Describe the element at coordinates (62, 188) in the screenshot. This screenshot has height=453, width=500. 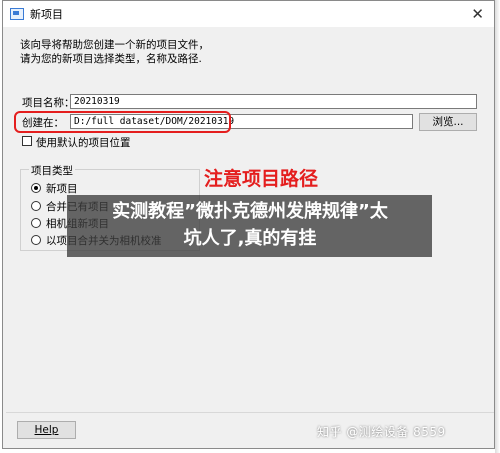
I see `radio-label-new-project: 新项目` at that location.